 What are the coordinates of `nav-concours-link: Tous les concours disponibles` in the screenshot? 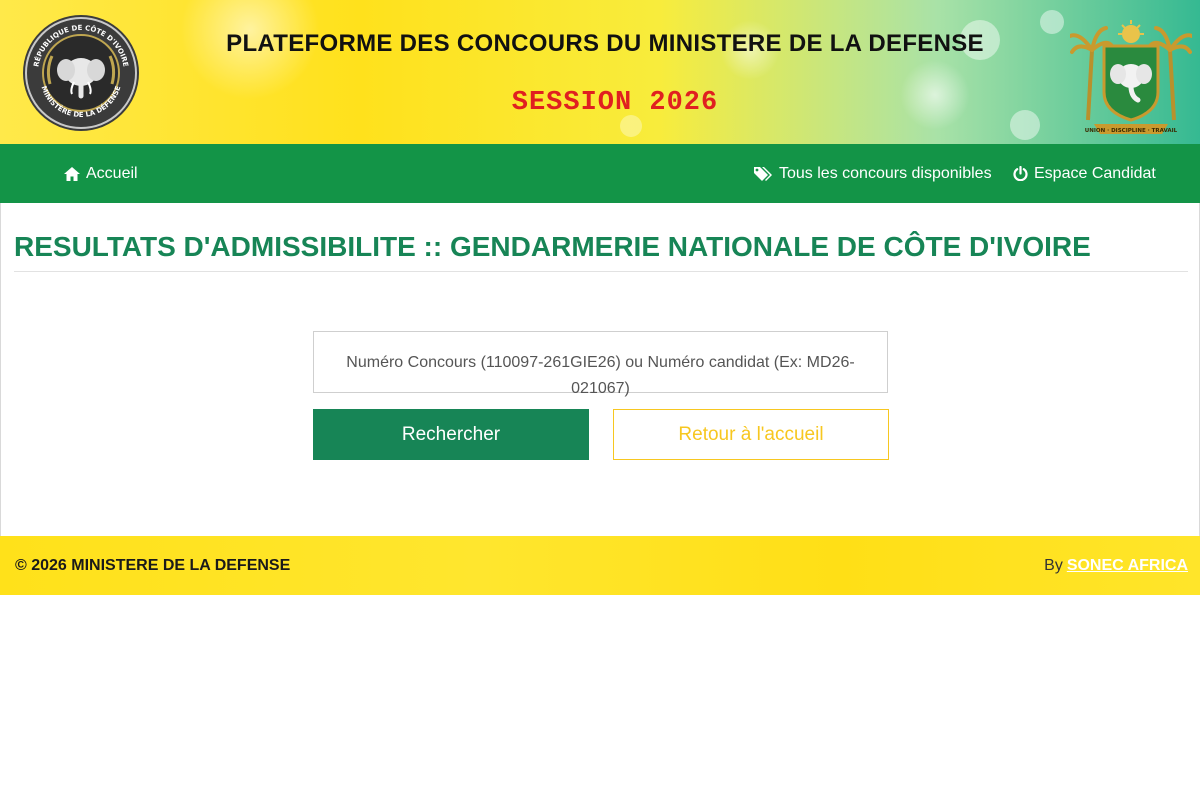 It's located at (873, 173).